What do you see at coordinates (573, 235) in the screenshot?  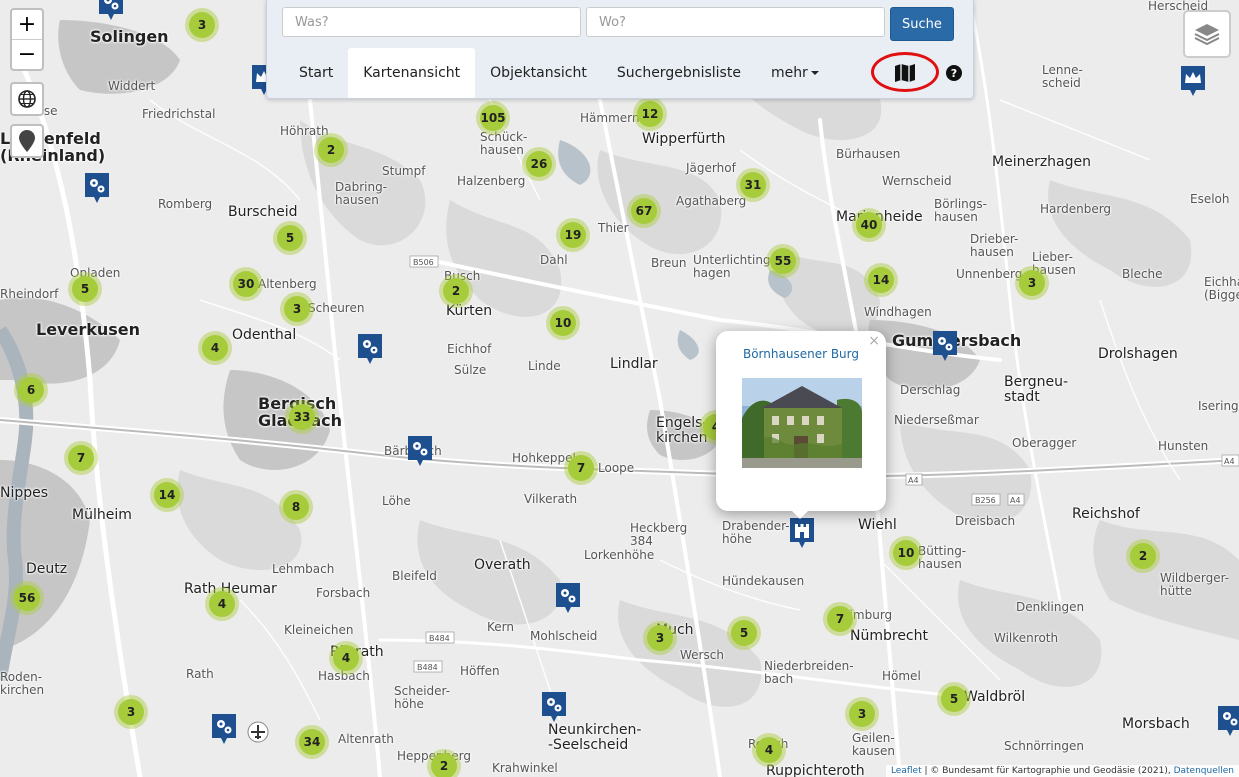 I see `cluster-marker: 19` at bounding box center [573, 235].